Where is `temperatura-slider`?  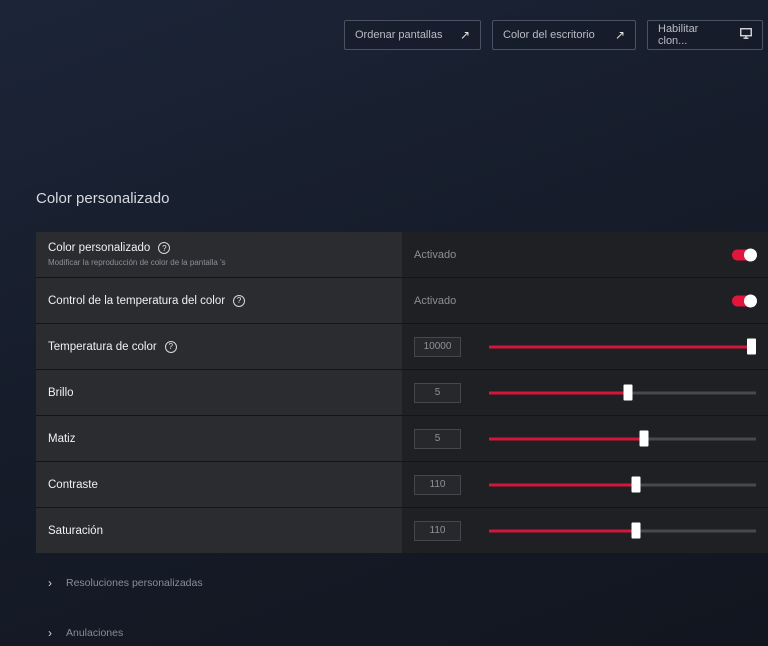 temperatura-slider is located at coordinates (622, 346).